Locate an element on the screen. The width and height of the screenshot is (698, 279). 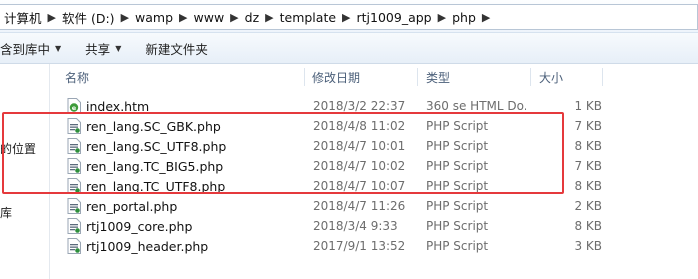
breadcrumb-item-www: www is located at coordinates (209, 17).